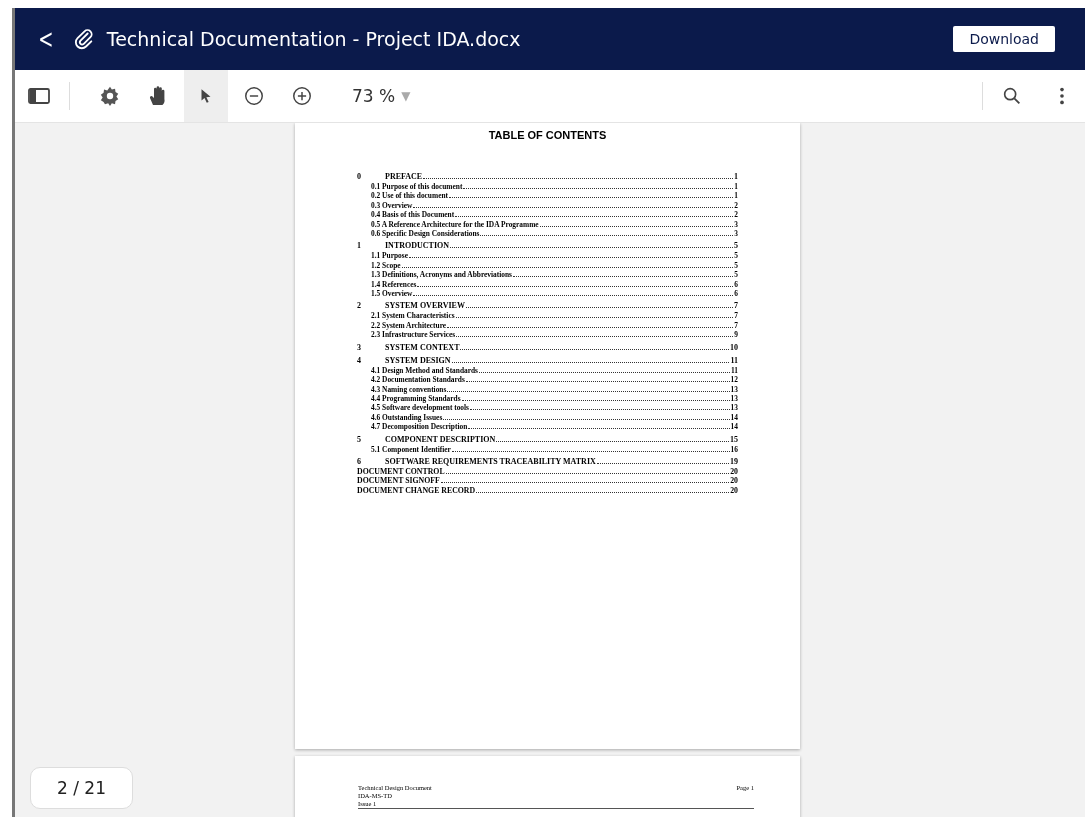 This screenshot has height=817, width=1085. Describe the element at coordinates (547, 135) in the screenshot. I see `toc-heading: TABLE OF CONTENTS` at that location.